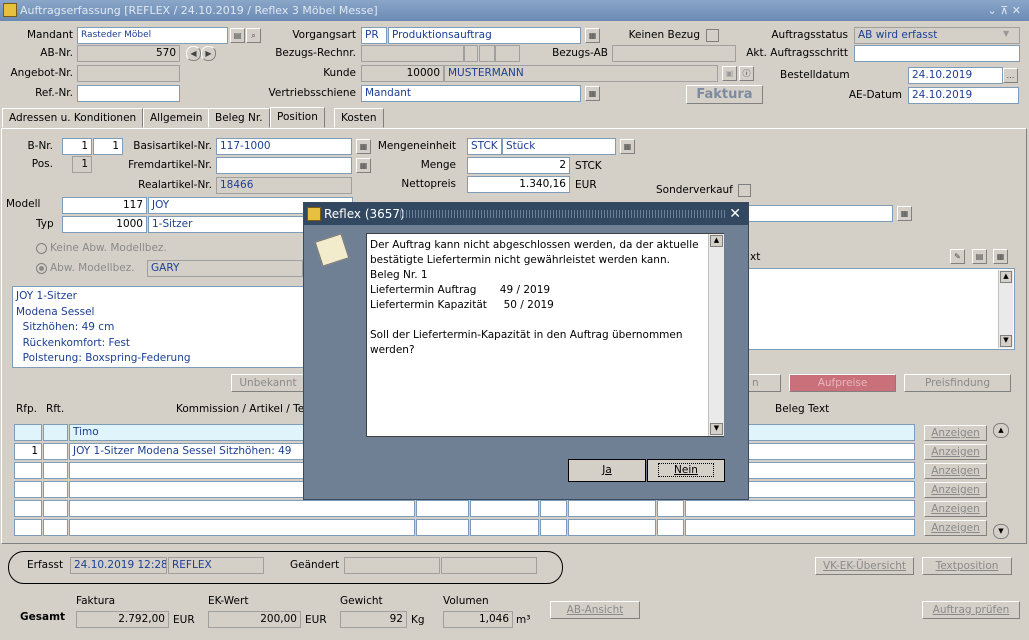 The width and height of the screenshot is (1029, 640). What do you see at coordinates (820, 213) in the screenshot?
I see `right-text-field` at bounding box center [820, 213].